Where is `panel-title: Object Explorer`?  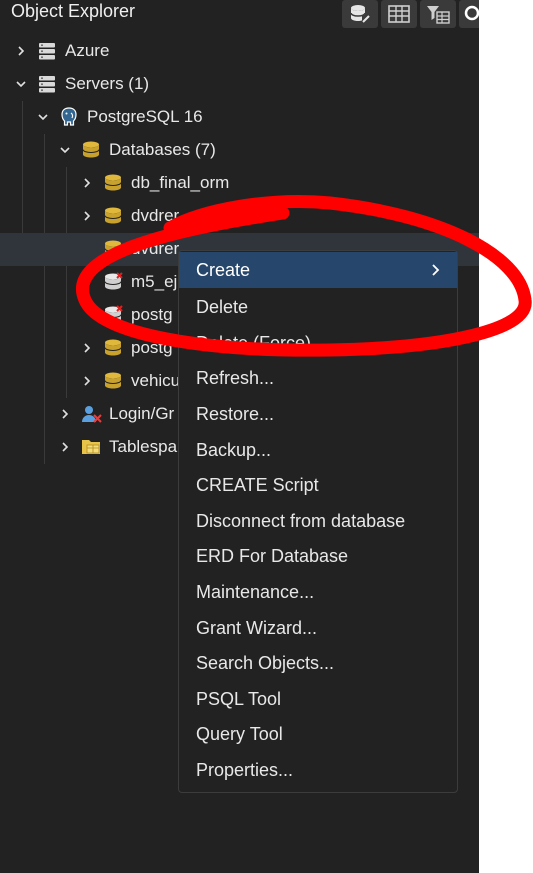
panel-title: Object Explorer is located at coordinates (73, 11).